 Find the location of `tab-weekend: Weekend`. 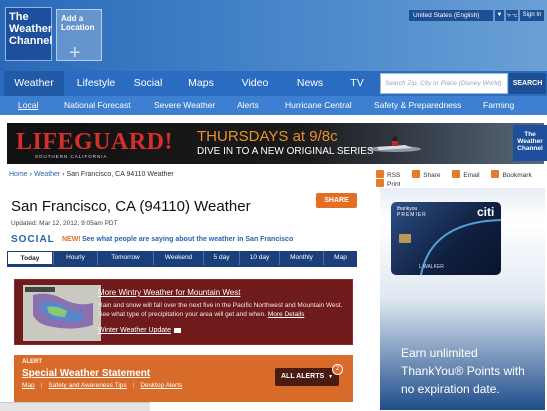

tab-weekend: Weekend is located at coordinates (178, 258).